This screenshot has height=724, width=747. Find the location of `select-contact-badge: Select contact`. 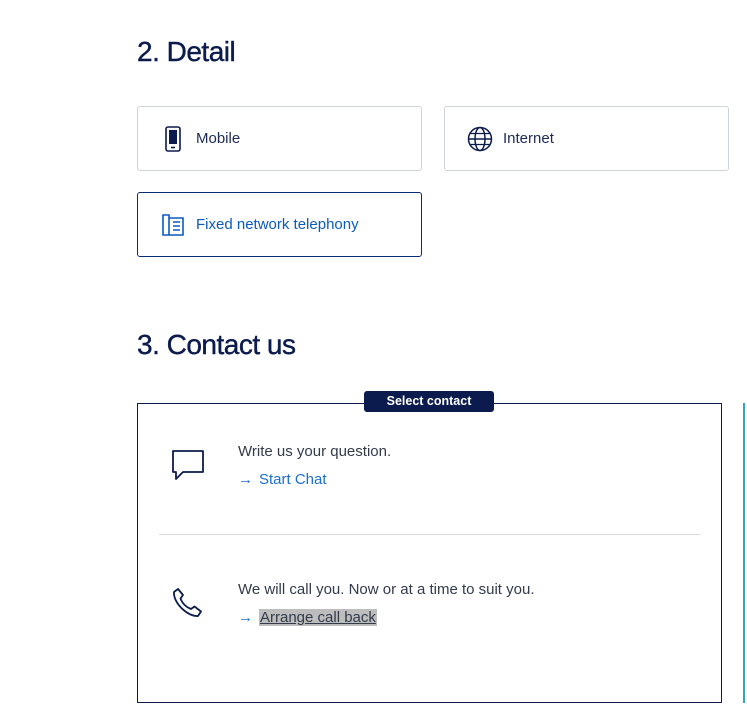

select-contact-badge: Select contact is located at coordinates (429, 401).